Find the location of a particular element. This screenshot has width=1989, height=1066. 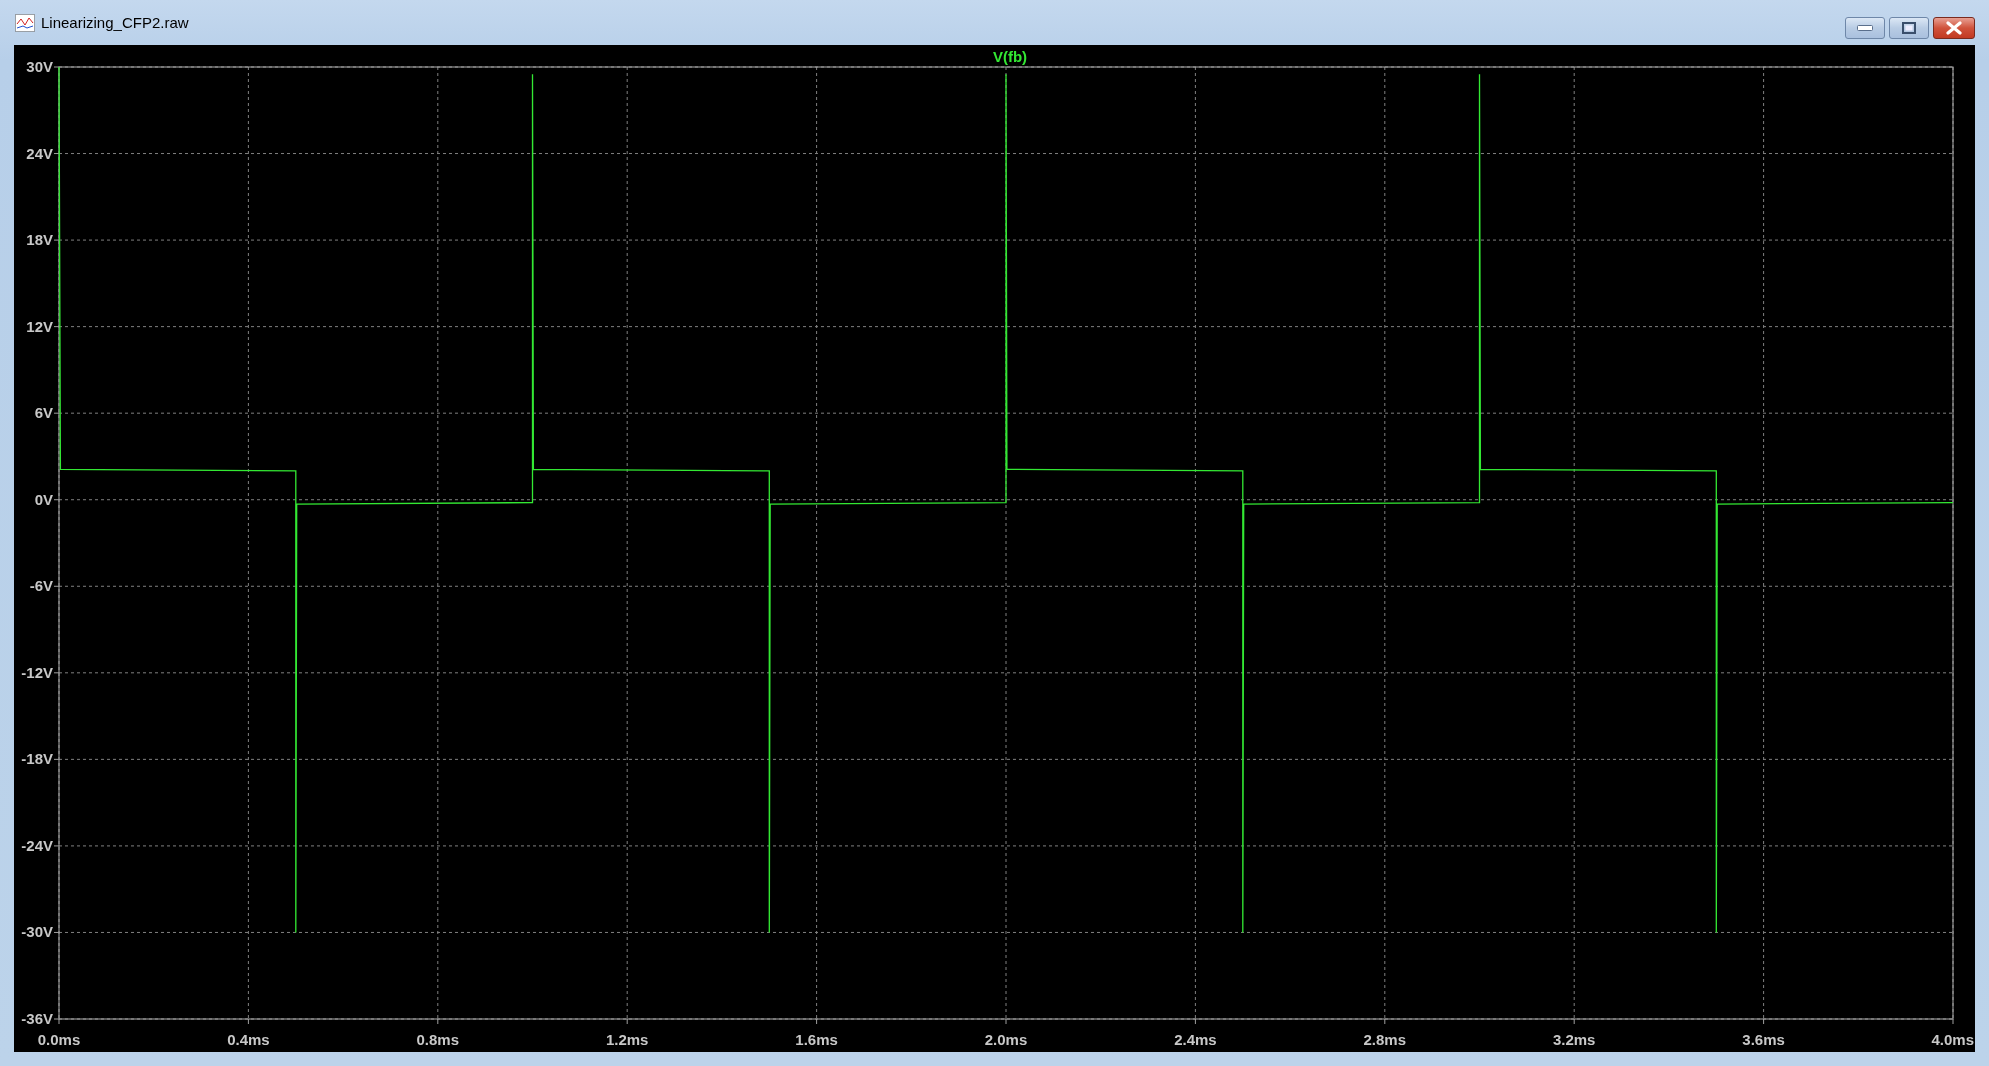

axis-tick-label: 2.0ms is located at coordinates (1006, 1039).